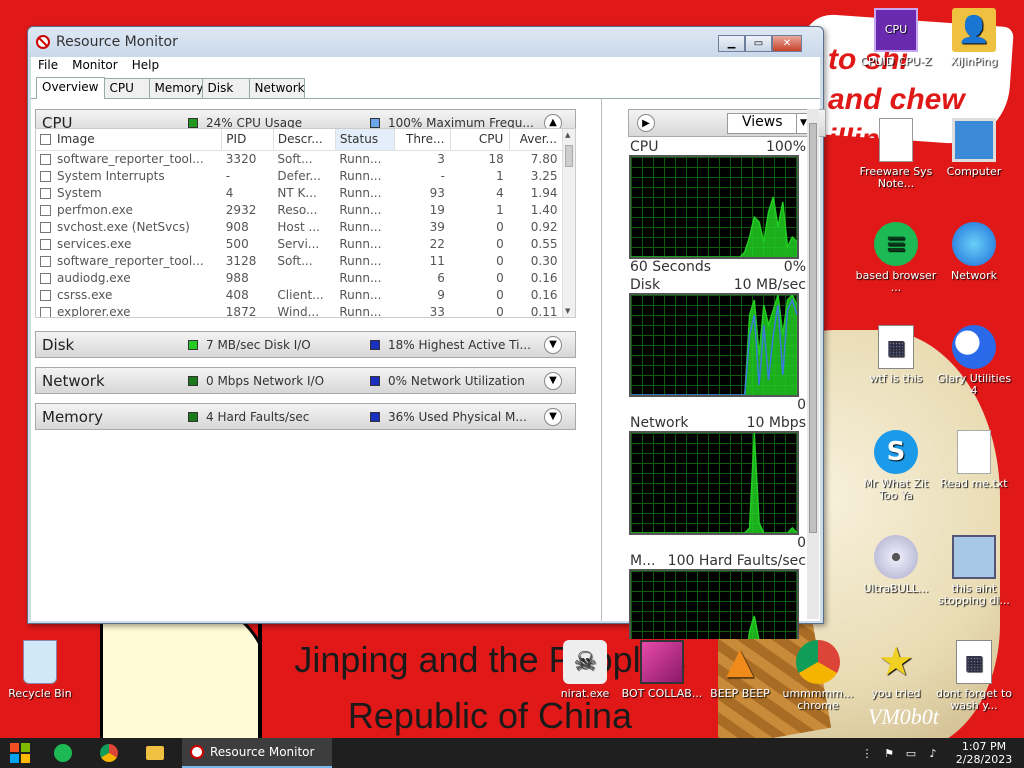  I want to click on taskbar-pinned-explorer, so click(155, 753).